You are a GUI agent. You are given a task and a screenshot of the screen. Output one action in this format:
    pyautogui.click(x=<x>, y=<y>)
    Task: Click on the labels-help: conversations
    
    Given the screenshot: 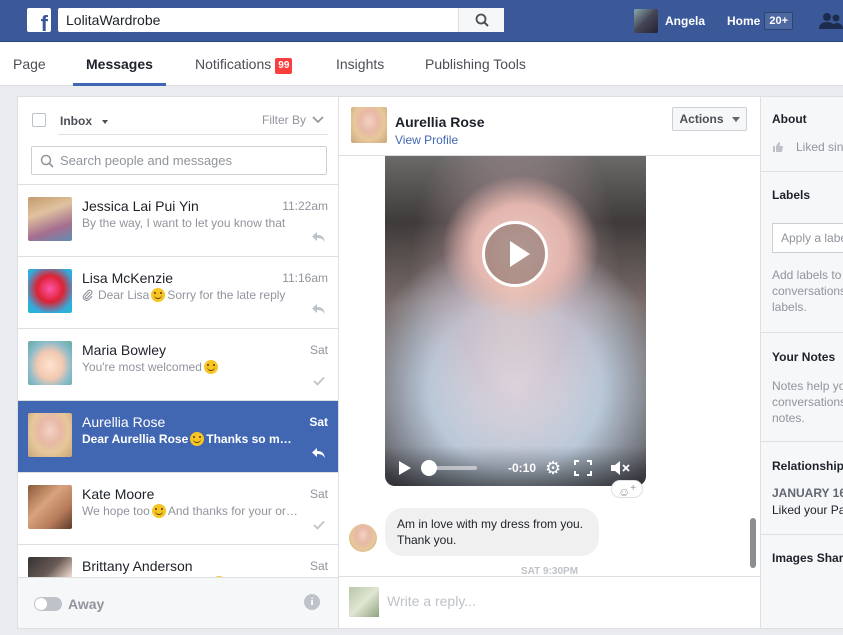 What is the action you would take?
    pyautogui.click(x=807, y=291)
    